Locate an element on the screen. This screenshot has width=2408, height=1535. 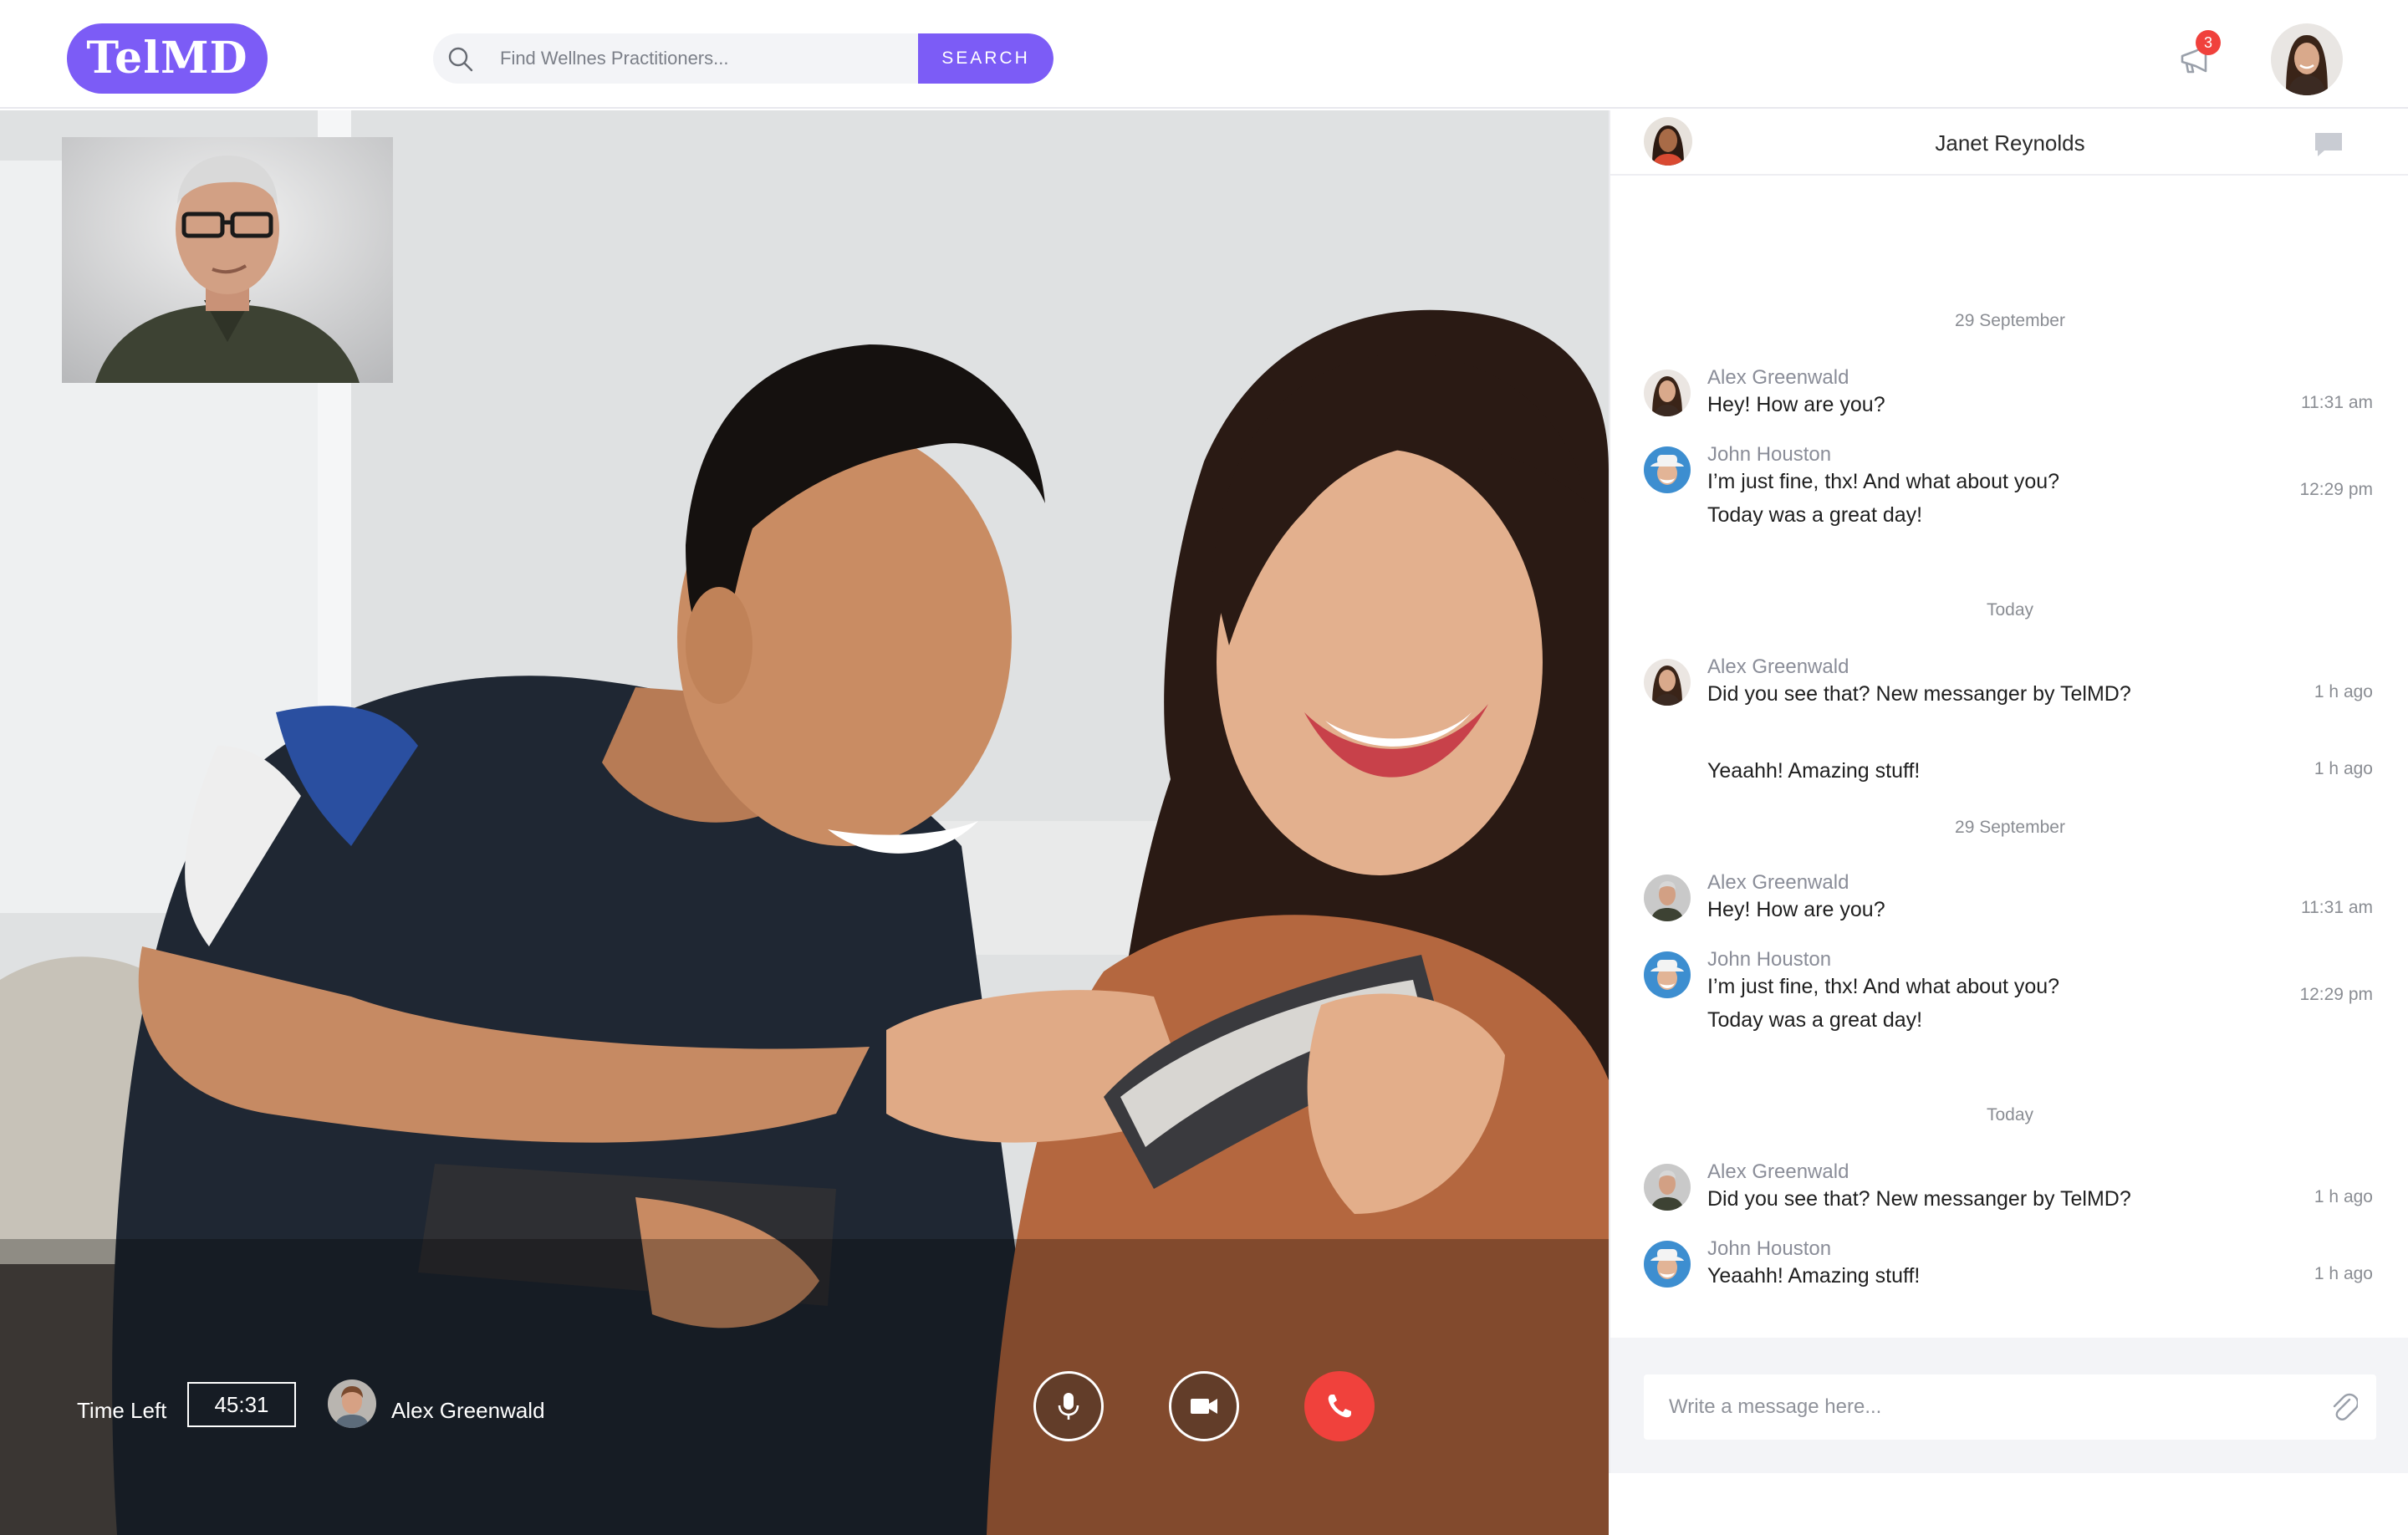
phone-icon is located at coordinates (1339, 1406).